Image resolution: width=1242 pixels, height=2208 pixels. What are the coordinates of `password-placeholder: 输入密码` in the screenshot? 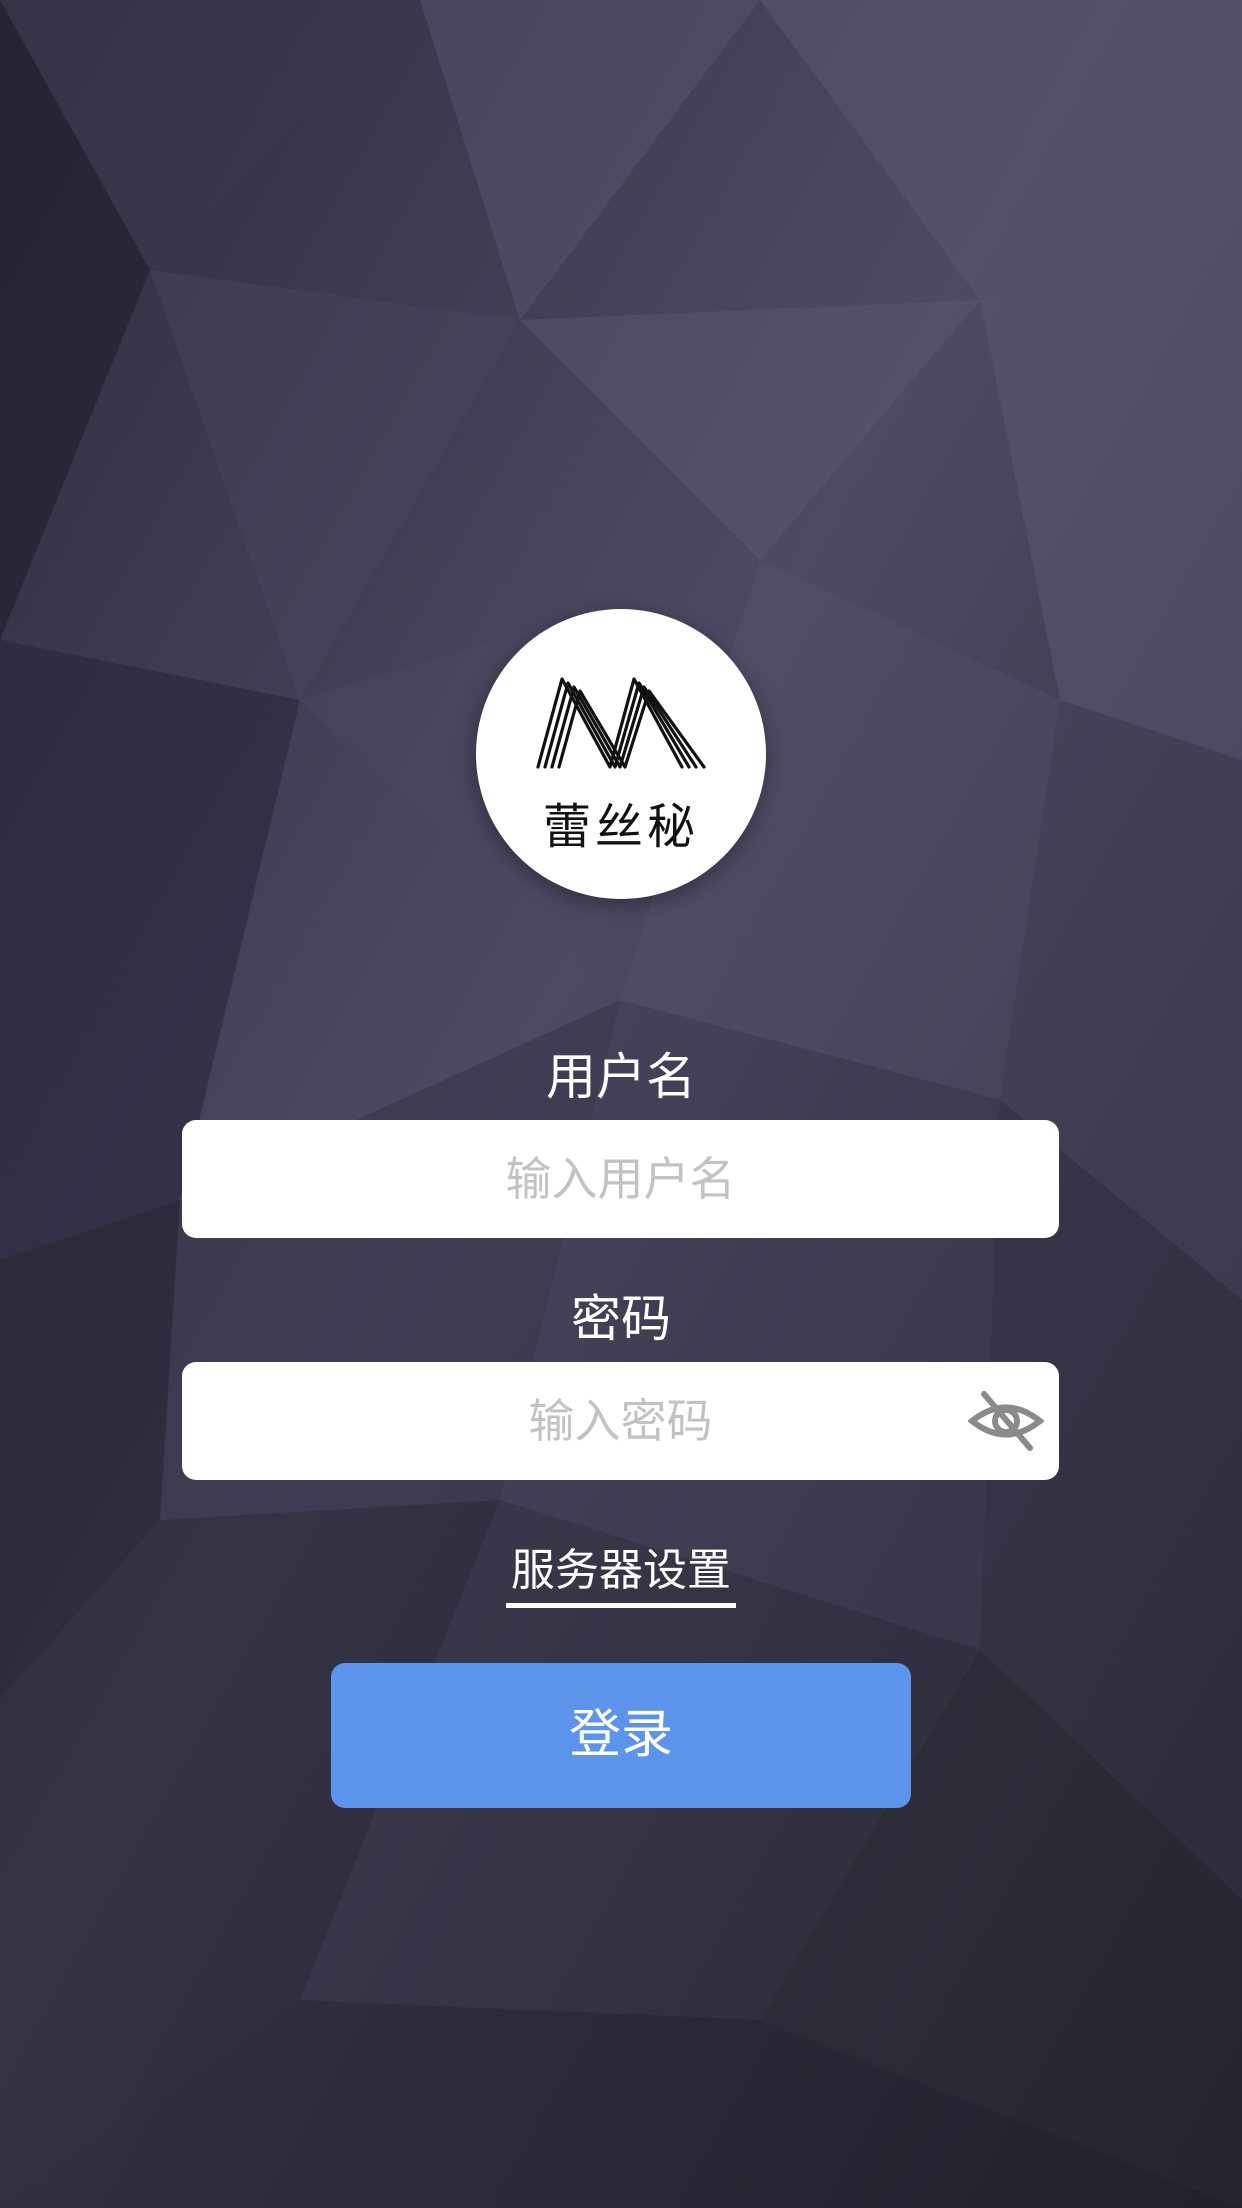 It's located at (620, 1421).